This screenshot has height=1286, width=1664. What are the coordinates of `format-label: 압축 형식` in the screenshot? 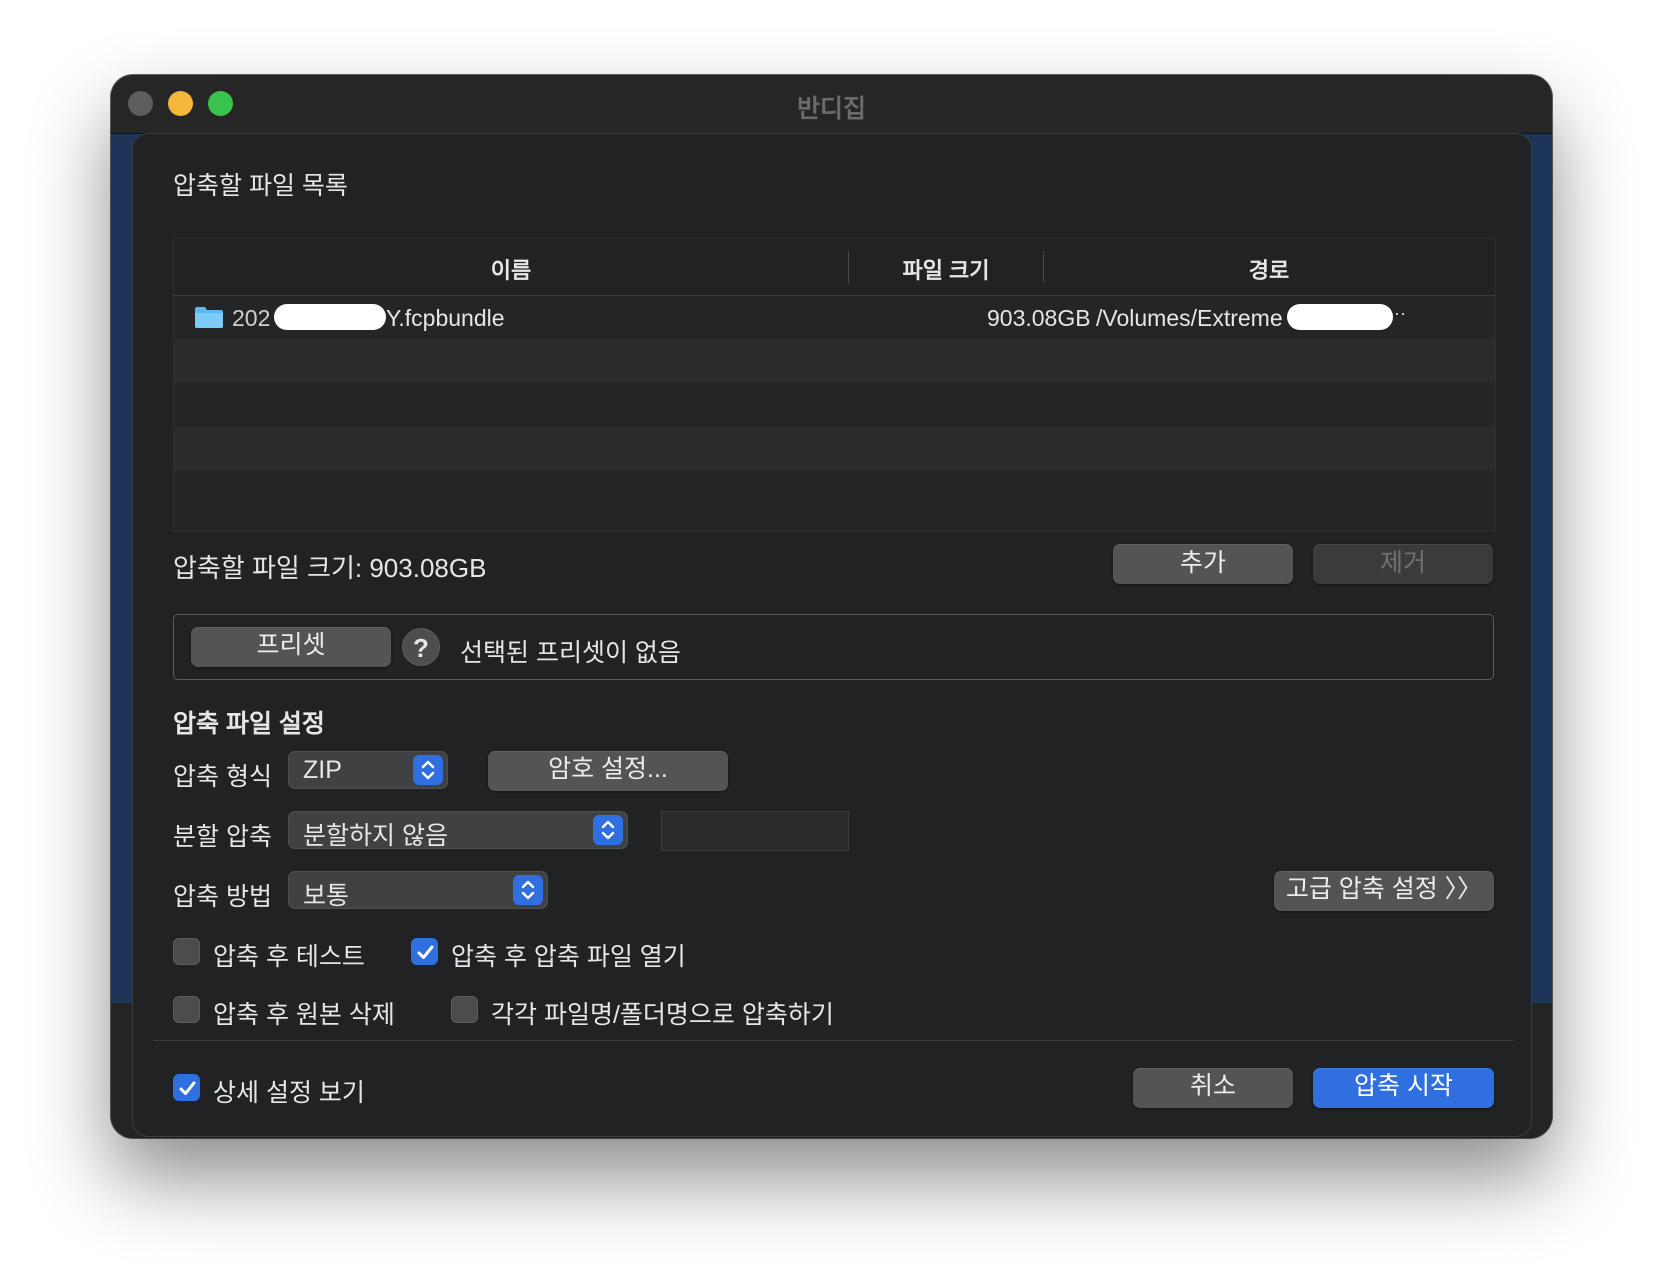 It's located at (222, 777).